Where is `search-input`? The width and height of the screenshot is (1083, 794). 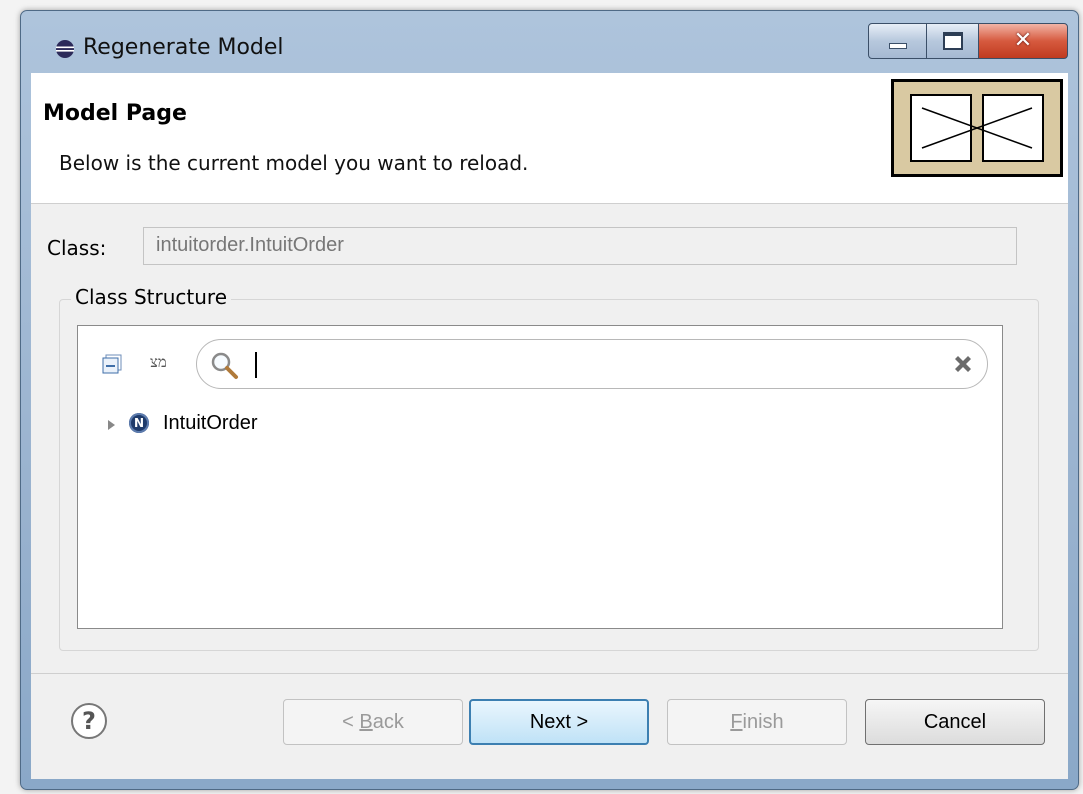 search-input is located at coordinates (598, 365).